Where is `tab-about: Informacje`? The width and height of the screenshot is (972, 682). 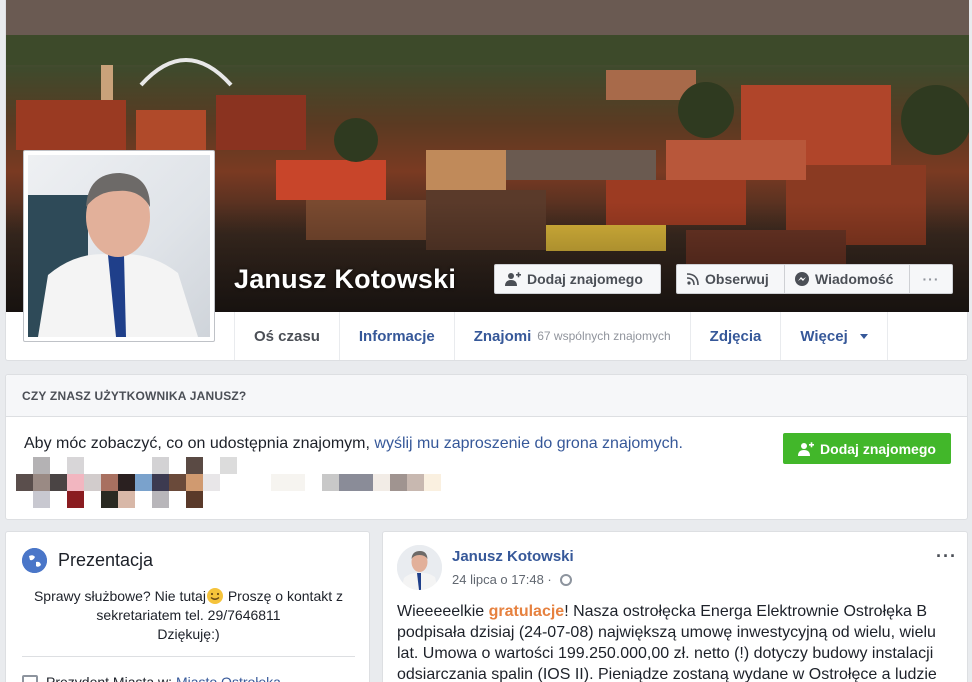 tab-about: Informacje is located at coordinates (396, 336).